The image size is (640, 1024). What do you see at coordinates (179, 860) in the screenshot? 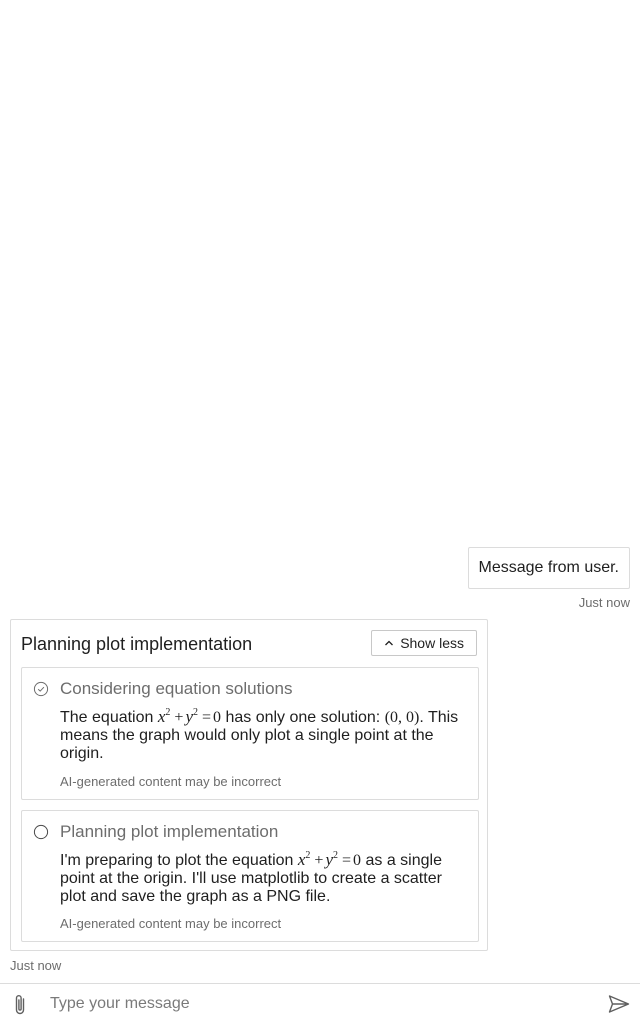
I see `step-body-prefix: I'm preparing to plot the equation` at bounding box center [179, 860].